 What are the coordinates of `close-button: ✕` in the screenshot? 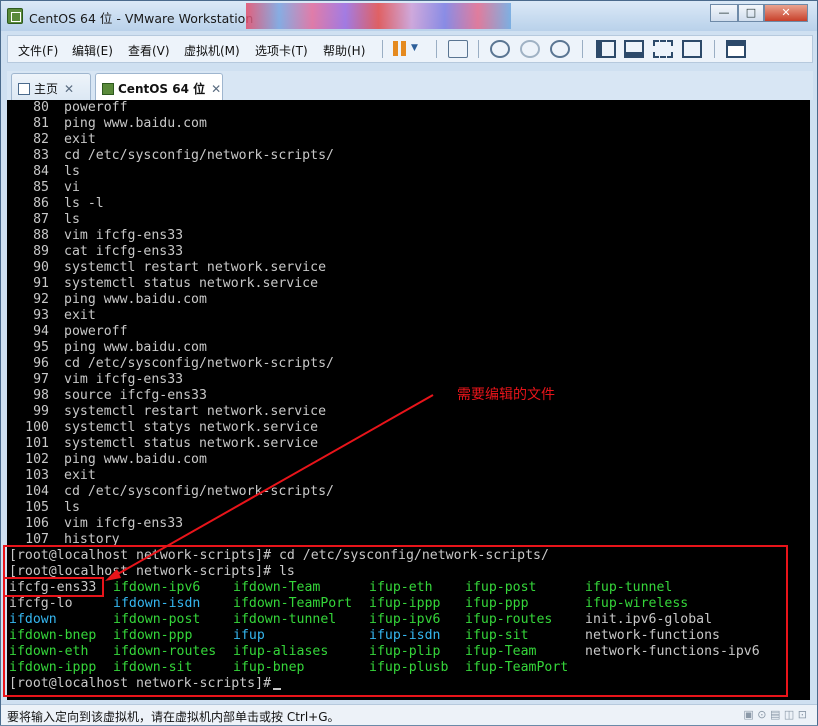 It's located at (786, 13).